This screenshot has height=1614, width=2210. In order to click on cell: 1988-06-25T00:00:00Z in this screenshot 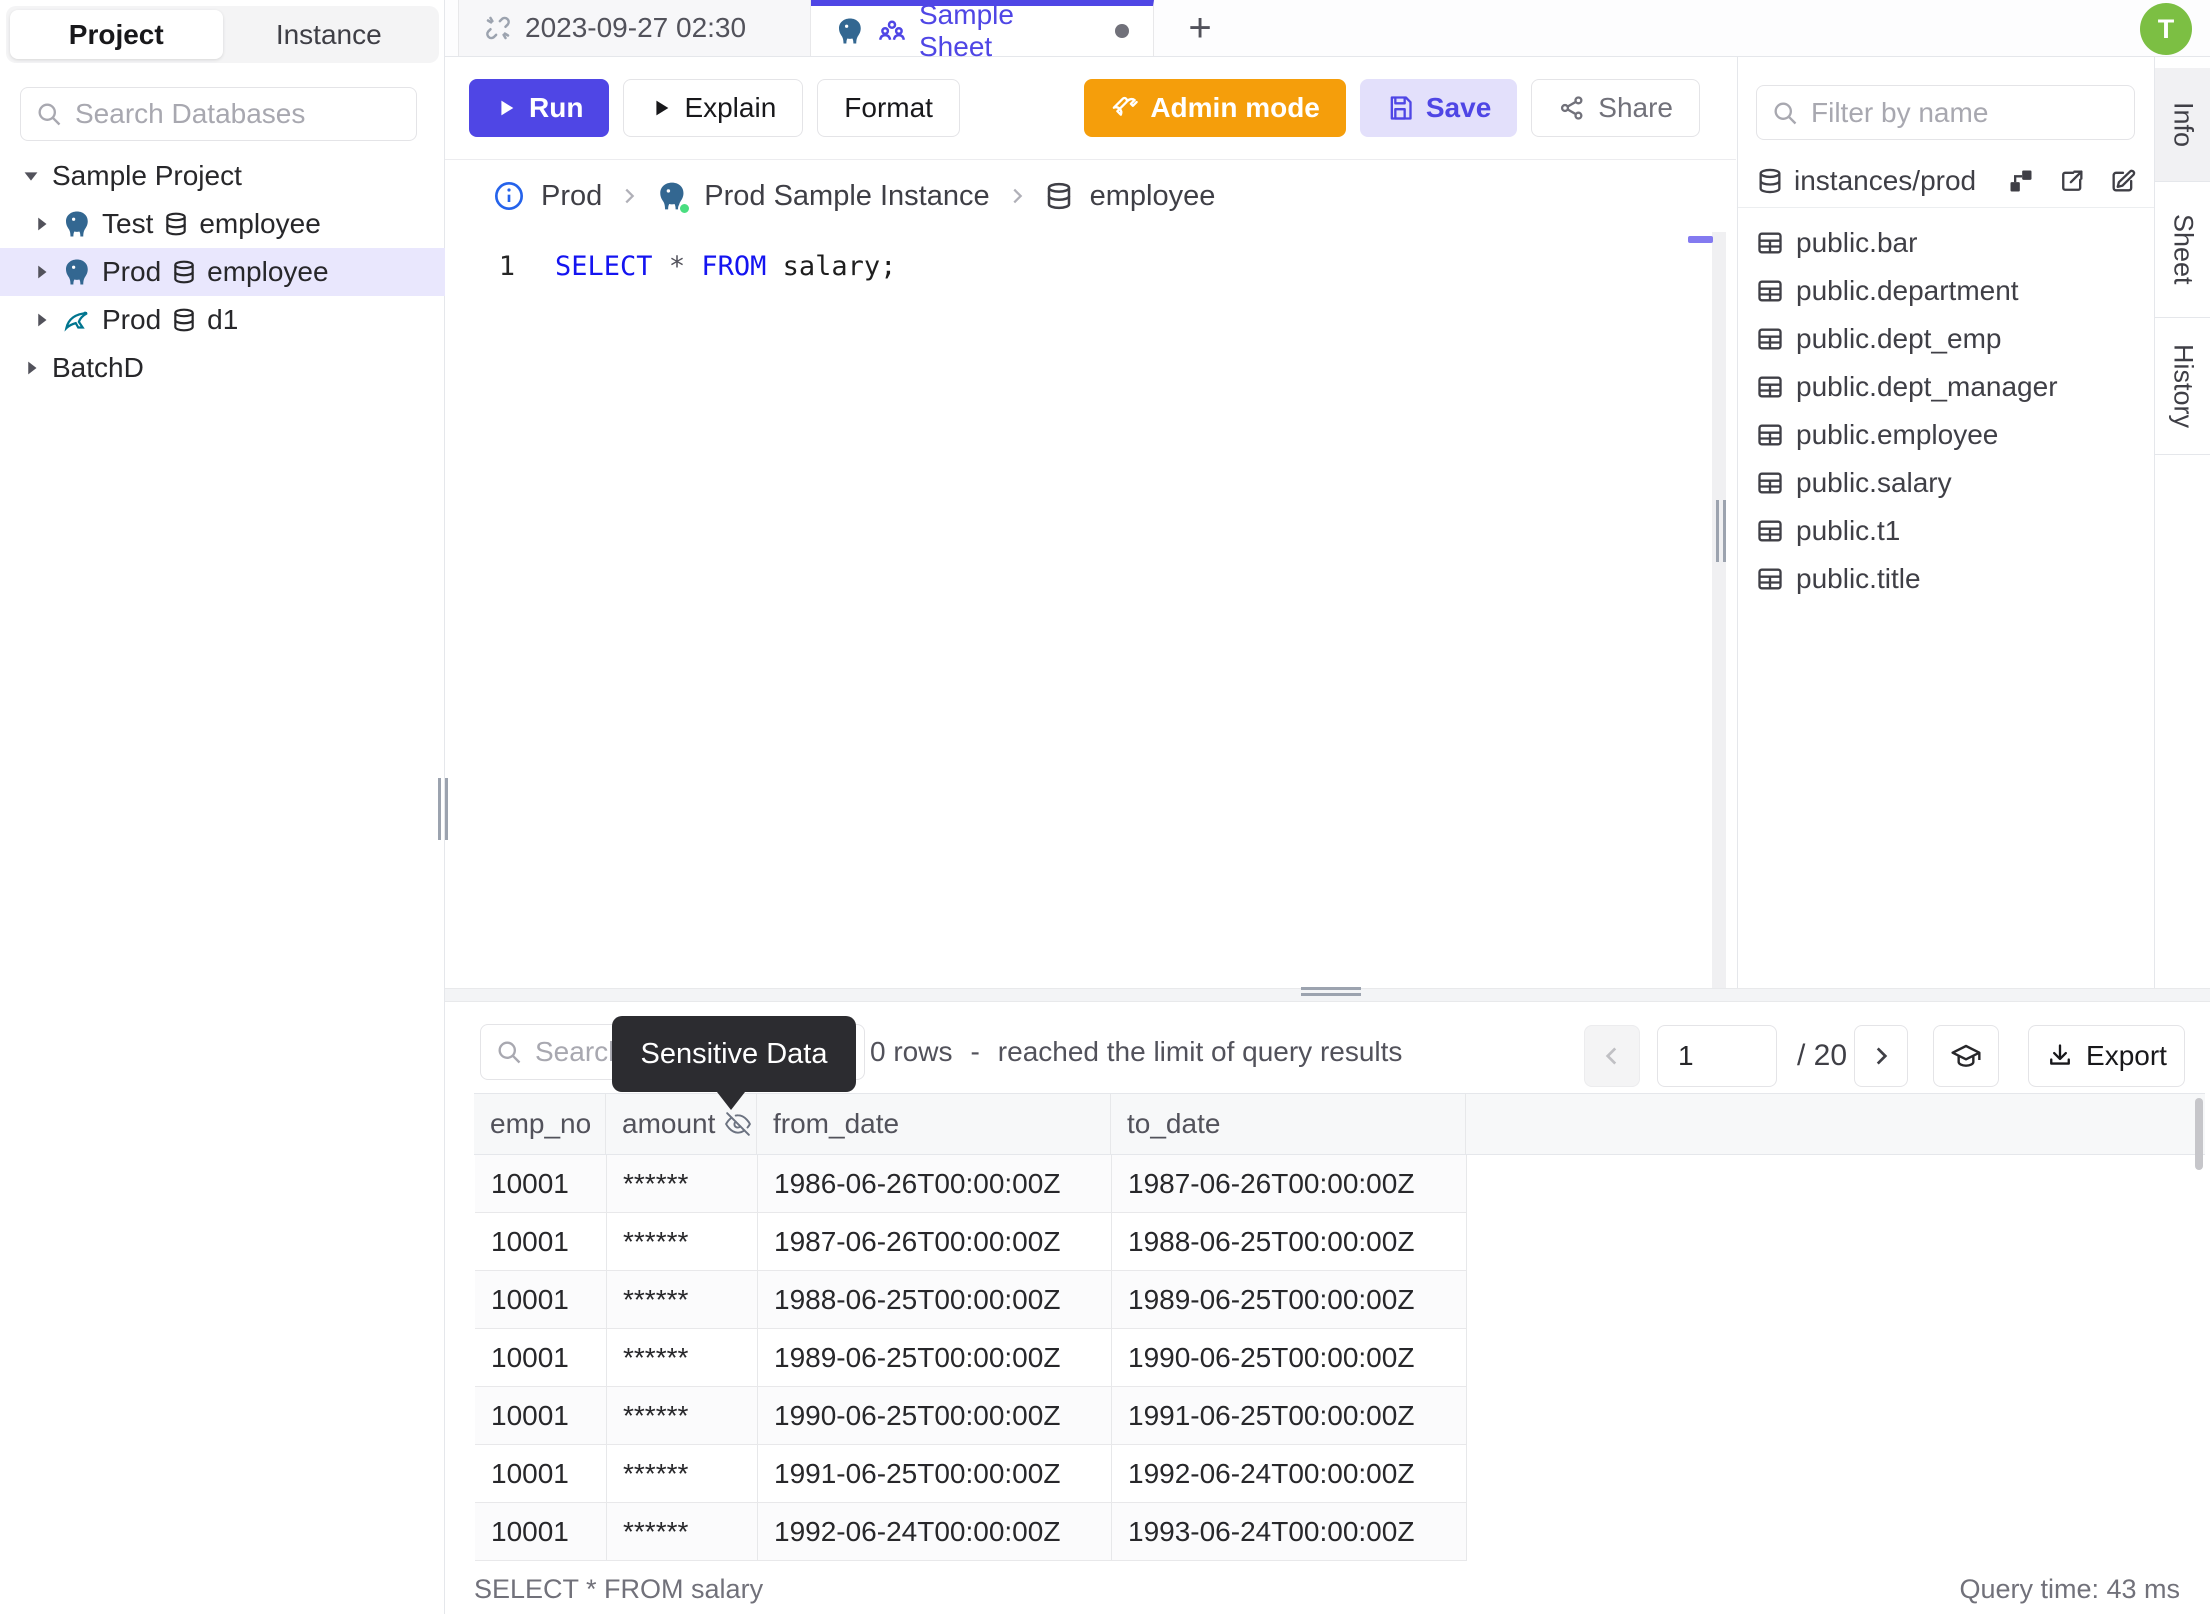, I will do `click(1289, 1242)`.